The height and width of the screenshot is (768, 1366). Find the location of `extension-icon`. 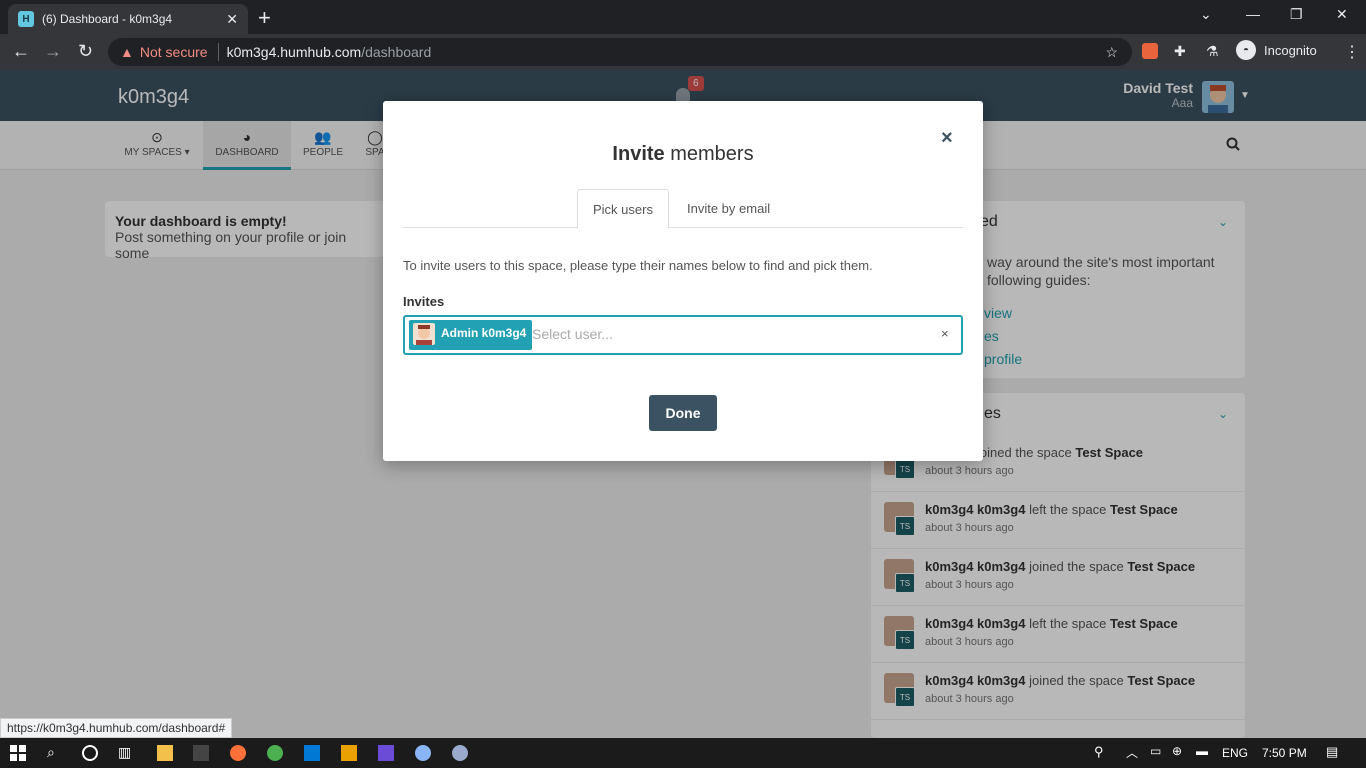

extension-icon is located at coordinates (1150, 51).